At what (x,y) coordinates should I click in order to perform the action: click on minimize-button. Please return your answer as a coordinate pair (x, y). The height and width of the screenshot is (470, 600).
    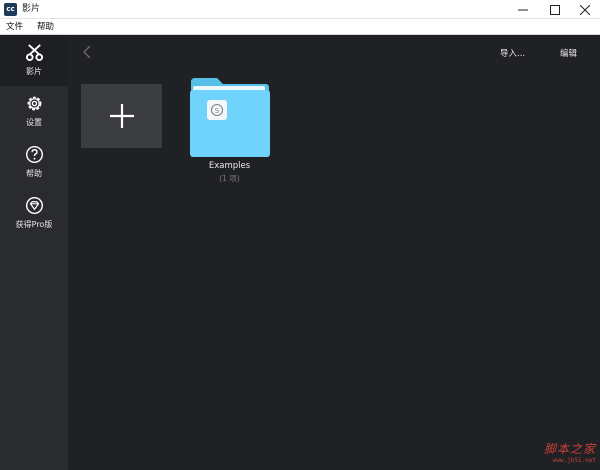
    Looking at the image, I should click on (522, 9).